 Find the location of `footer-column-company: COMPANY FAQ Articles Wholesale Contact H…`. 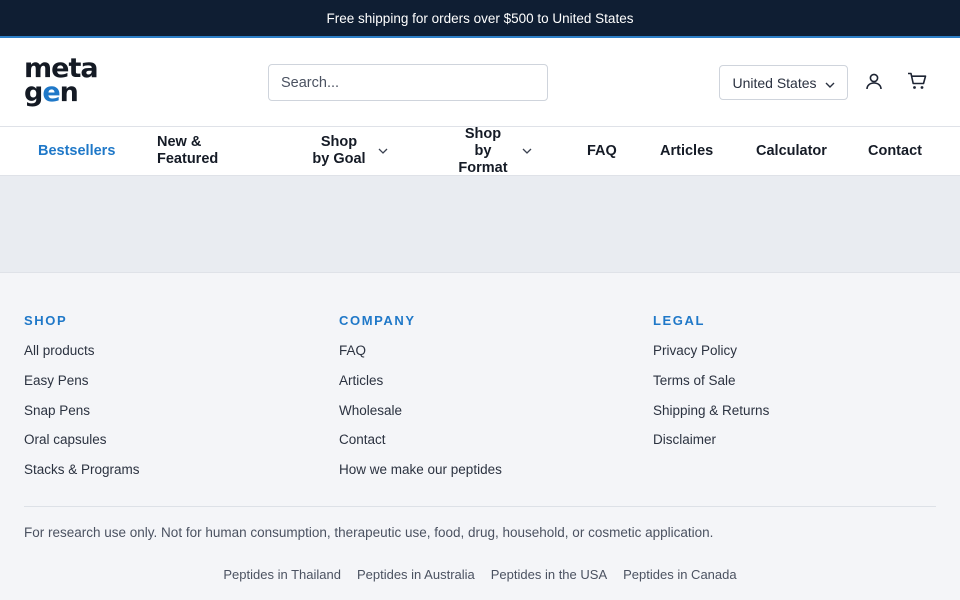

footer-column-company: COMPANY FAQ Articles Wholesale Contact H… is located at coordinates (420, 402).